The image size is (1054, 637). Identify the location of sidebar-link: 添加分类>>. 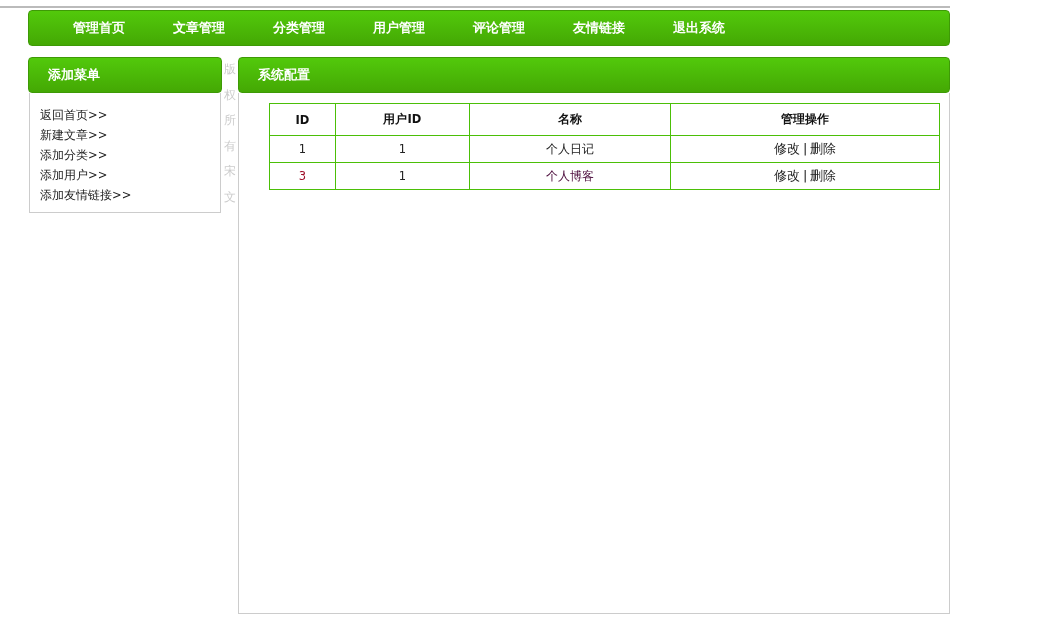
(130, 155).